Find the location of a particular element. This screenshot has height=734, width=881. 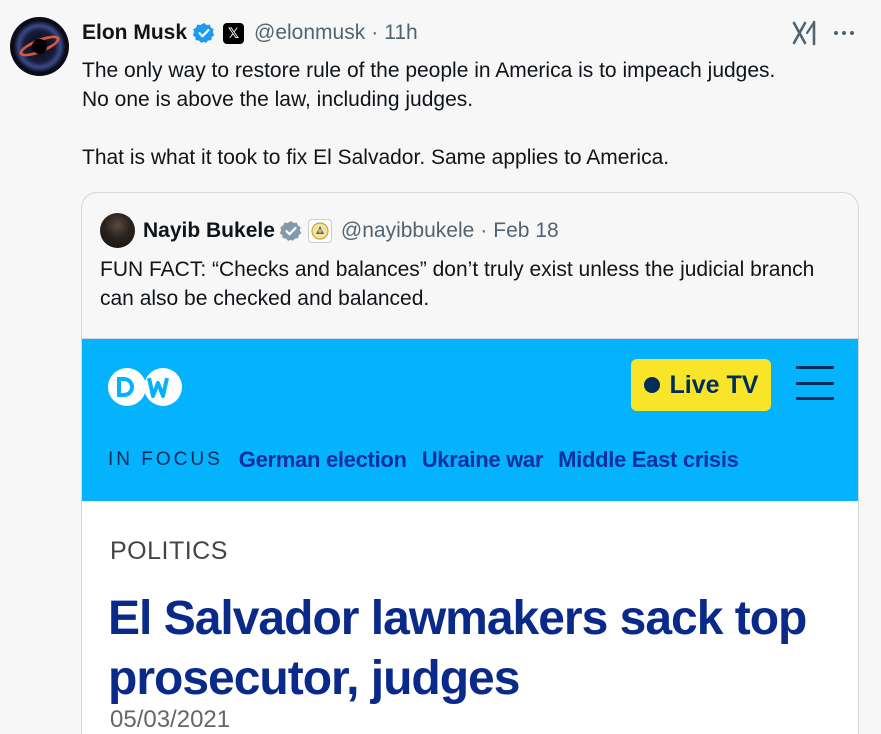

quote-time: Feb 18 is located at coordinates (525, 231).